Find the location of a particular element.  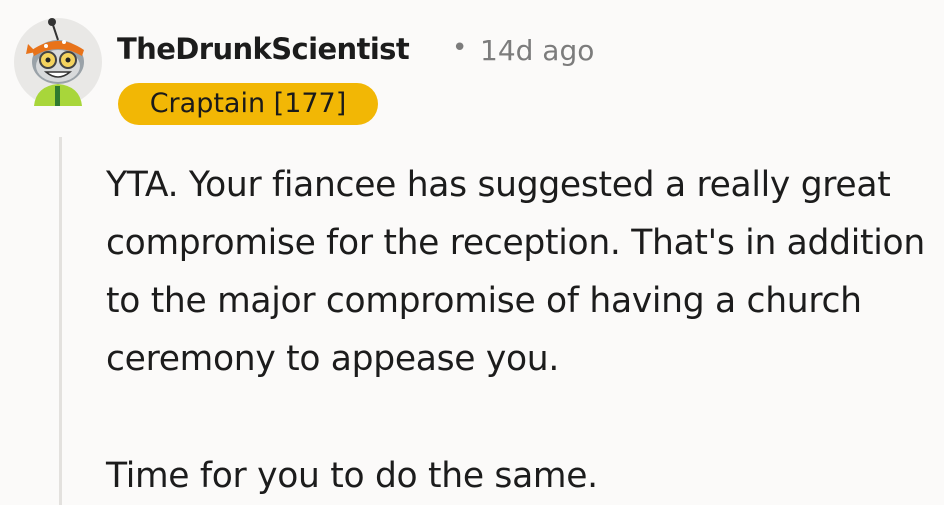

comment-author: TheDrunkScientist is located at coordinates (263, 49).